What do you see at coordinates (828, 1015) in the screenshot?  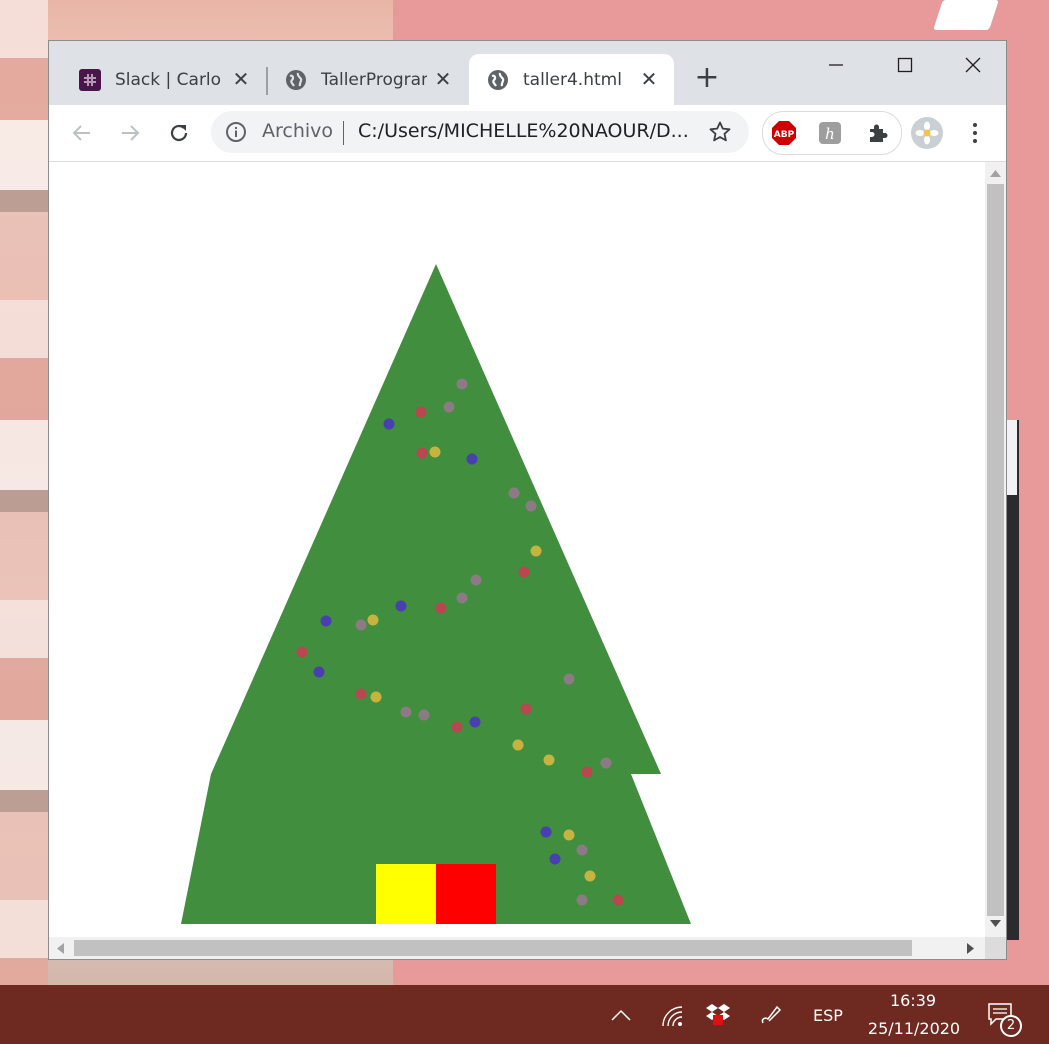 I see `input-language: ESP` at bounding box center [828, 1015].